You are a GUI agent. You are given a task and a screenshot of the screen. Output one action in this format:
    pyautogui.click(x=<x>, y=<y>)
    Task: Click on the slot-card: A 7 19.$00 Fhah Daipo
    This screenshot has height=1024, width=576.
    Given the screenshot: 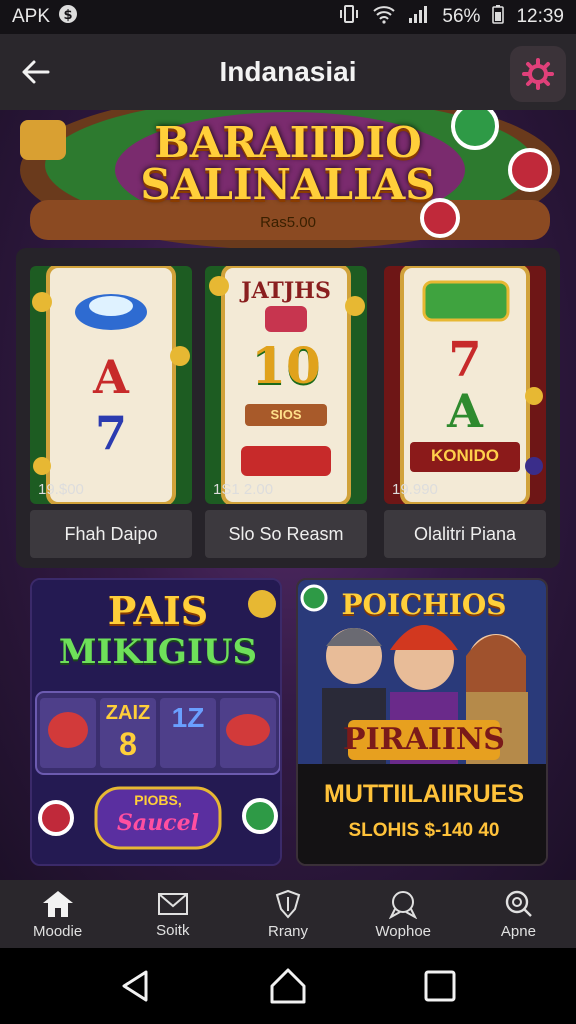 What is the action you would take?
    pyautogui.click(x=111, y=412)
    